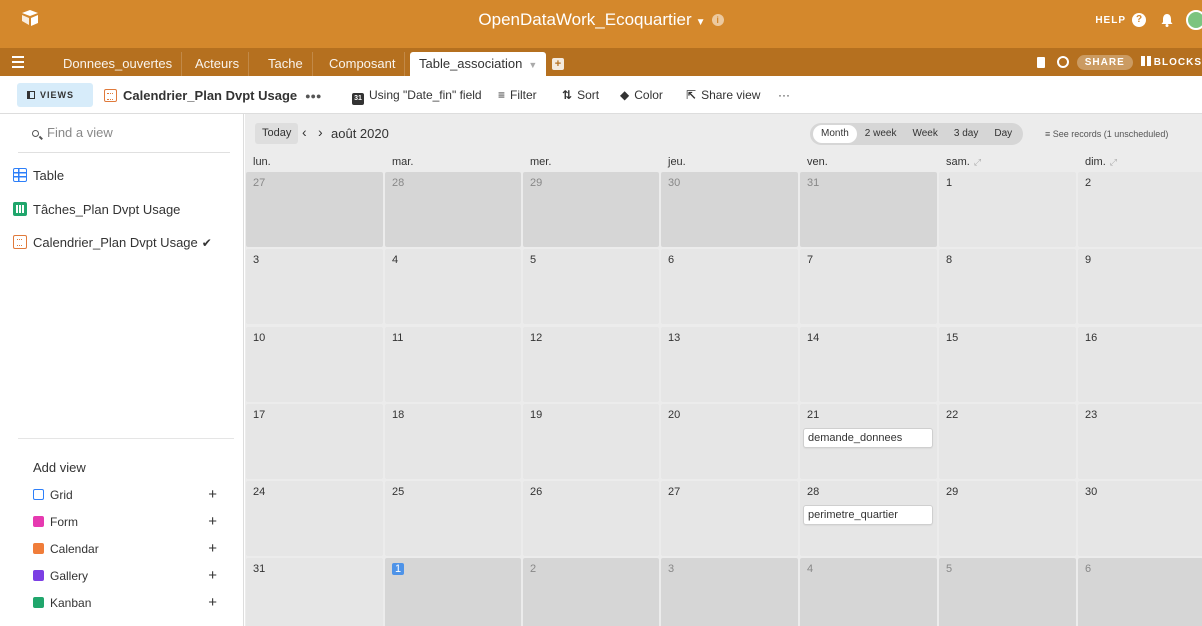 The width and height of the screenshot is (1202, 626). I want to click on chevron-left-icon: ‹, so click(304, 132).